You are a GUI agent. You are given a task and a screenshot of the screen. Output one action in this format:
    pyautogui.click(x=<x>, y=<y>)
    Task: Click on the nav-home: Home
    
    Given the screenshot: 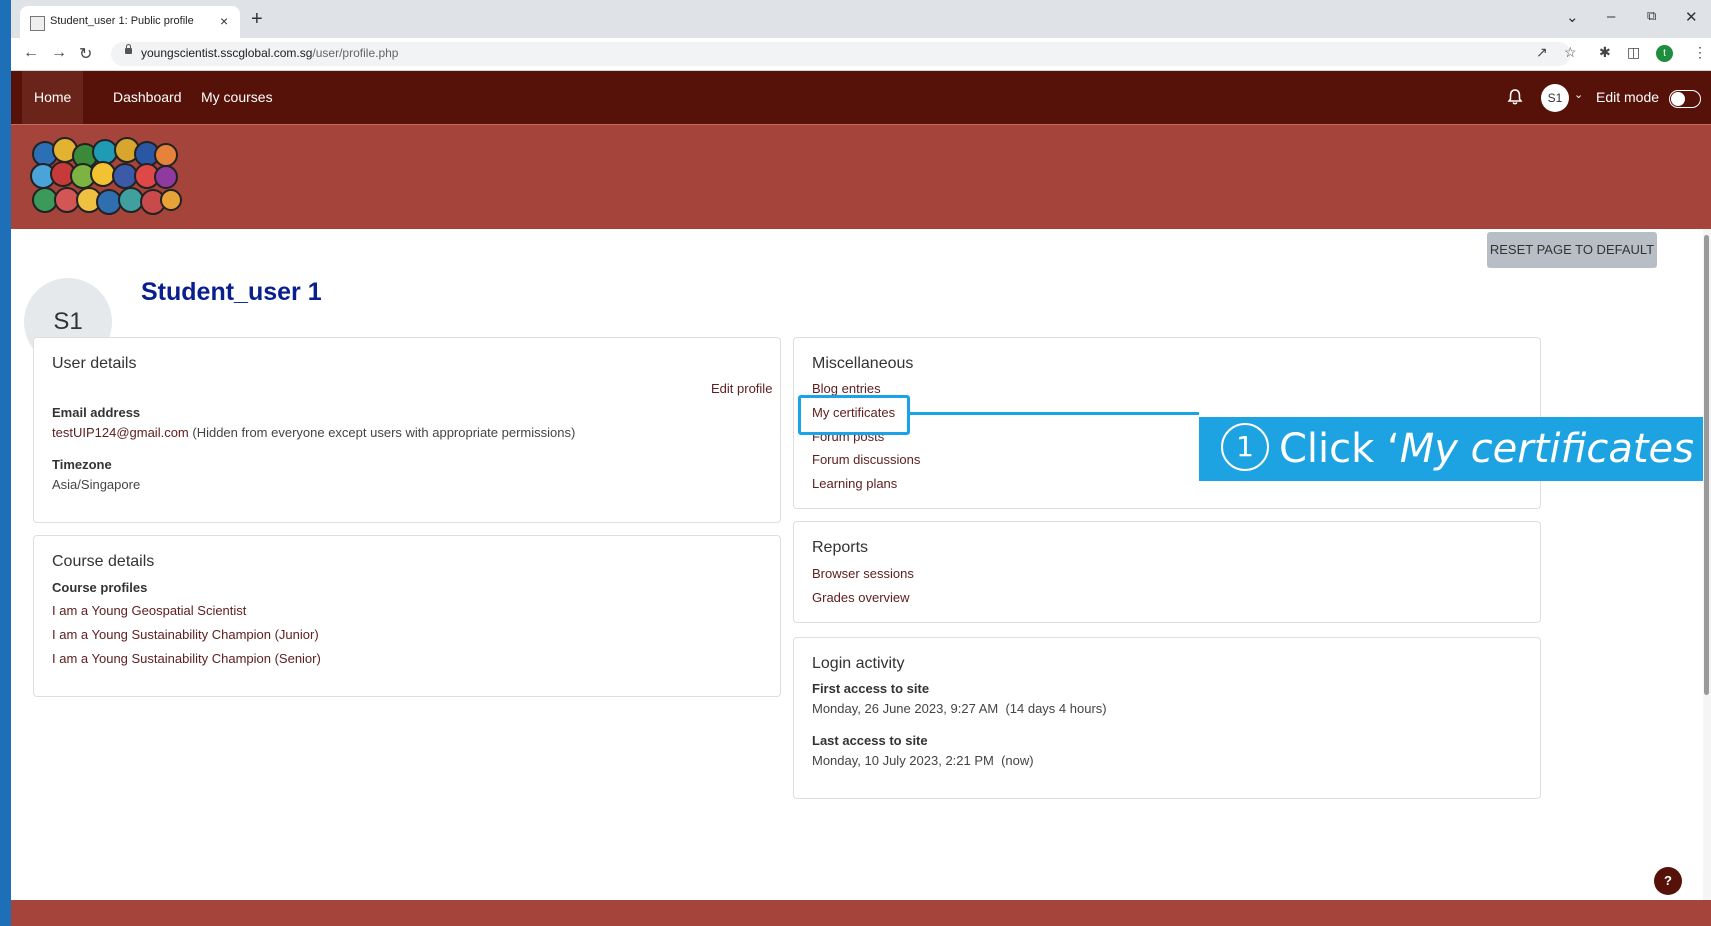 What is the action you would take?
    pyautogui.click(x=53, y=97)
    